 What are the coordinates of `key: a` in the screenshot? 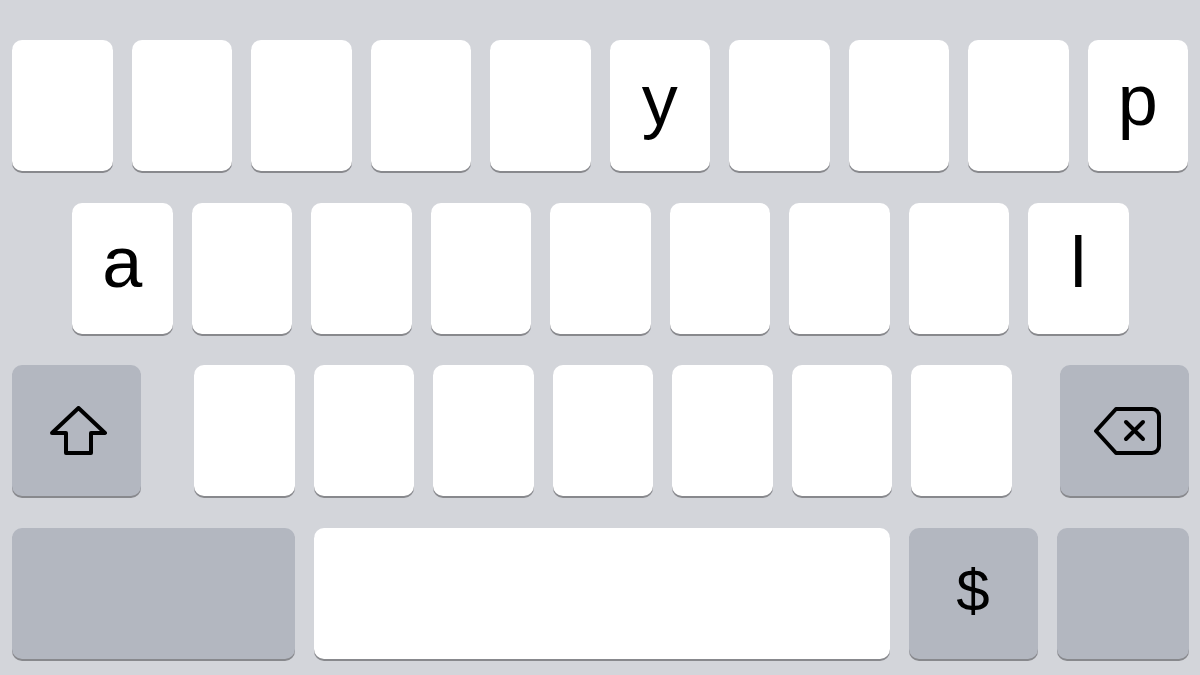 It's located at (122, 268).